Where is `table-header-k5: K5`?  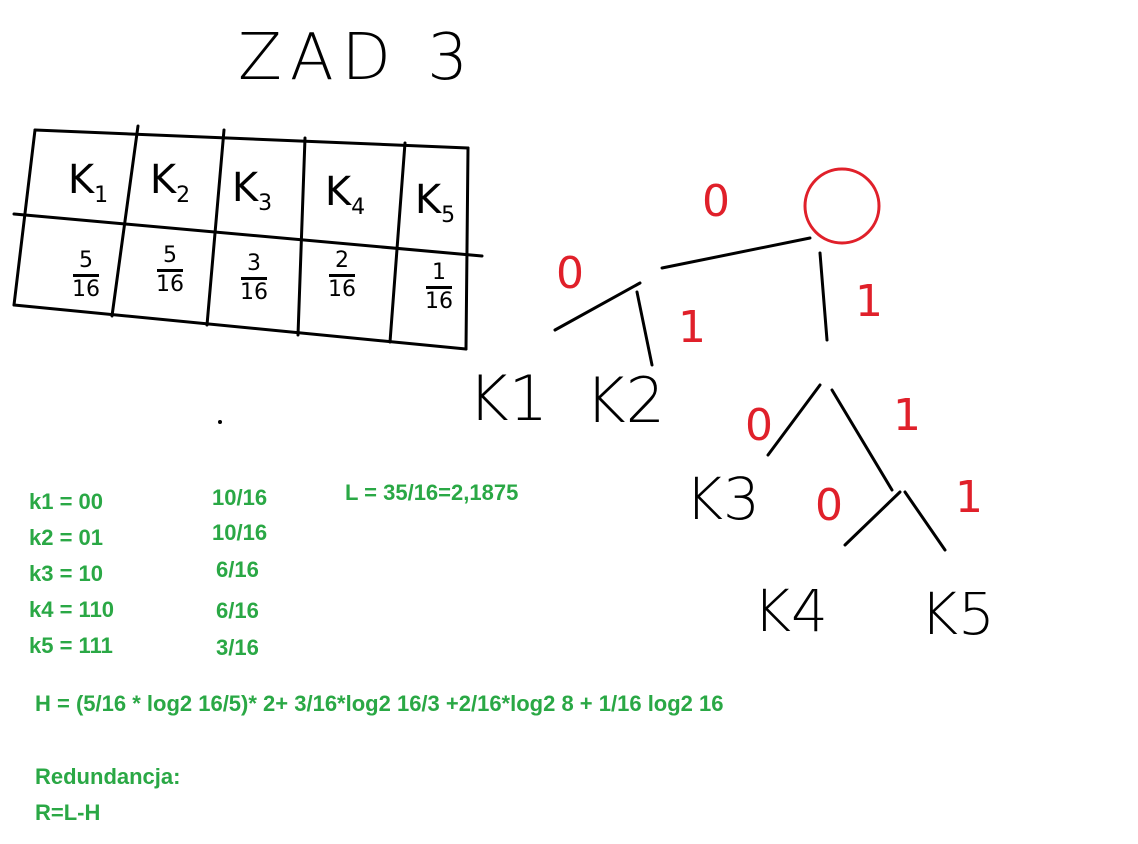 table-header-k5: K5 is located at coordinates (435, 202).